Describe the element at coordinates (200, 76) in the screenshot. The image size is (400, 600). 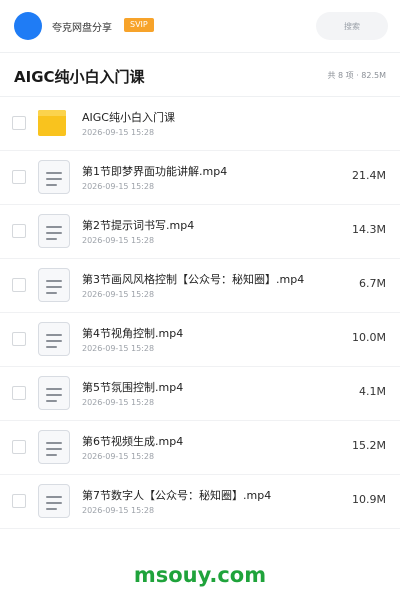
I see `folder-header: AIGC纯小白入门课 共 8 项 · 82.5M` at that location.